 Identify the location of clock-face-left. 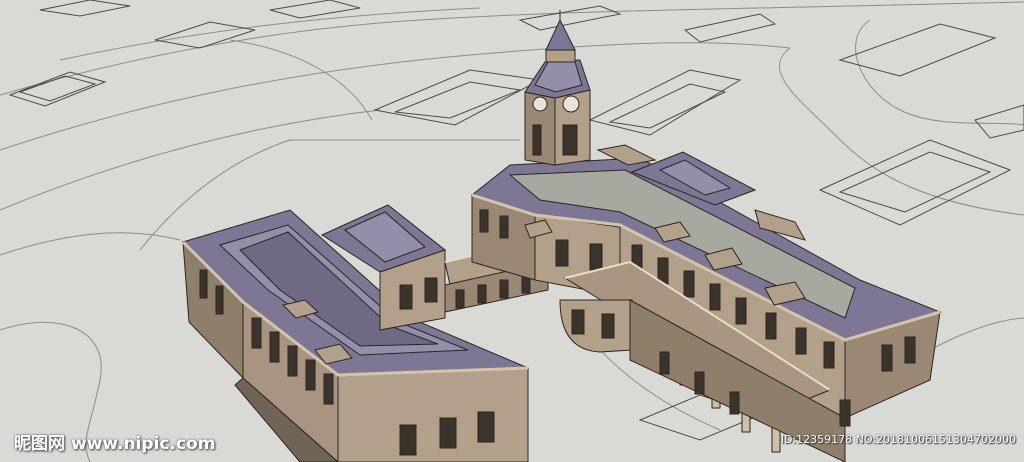
(540, 104).